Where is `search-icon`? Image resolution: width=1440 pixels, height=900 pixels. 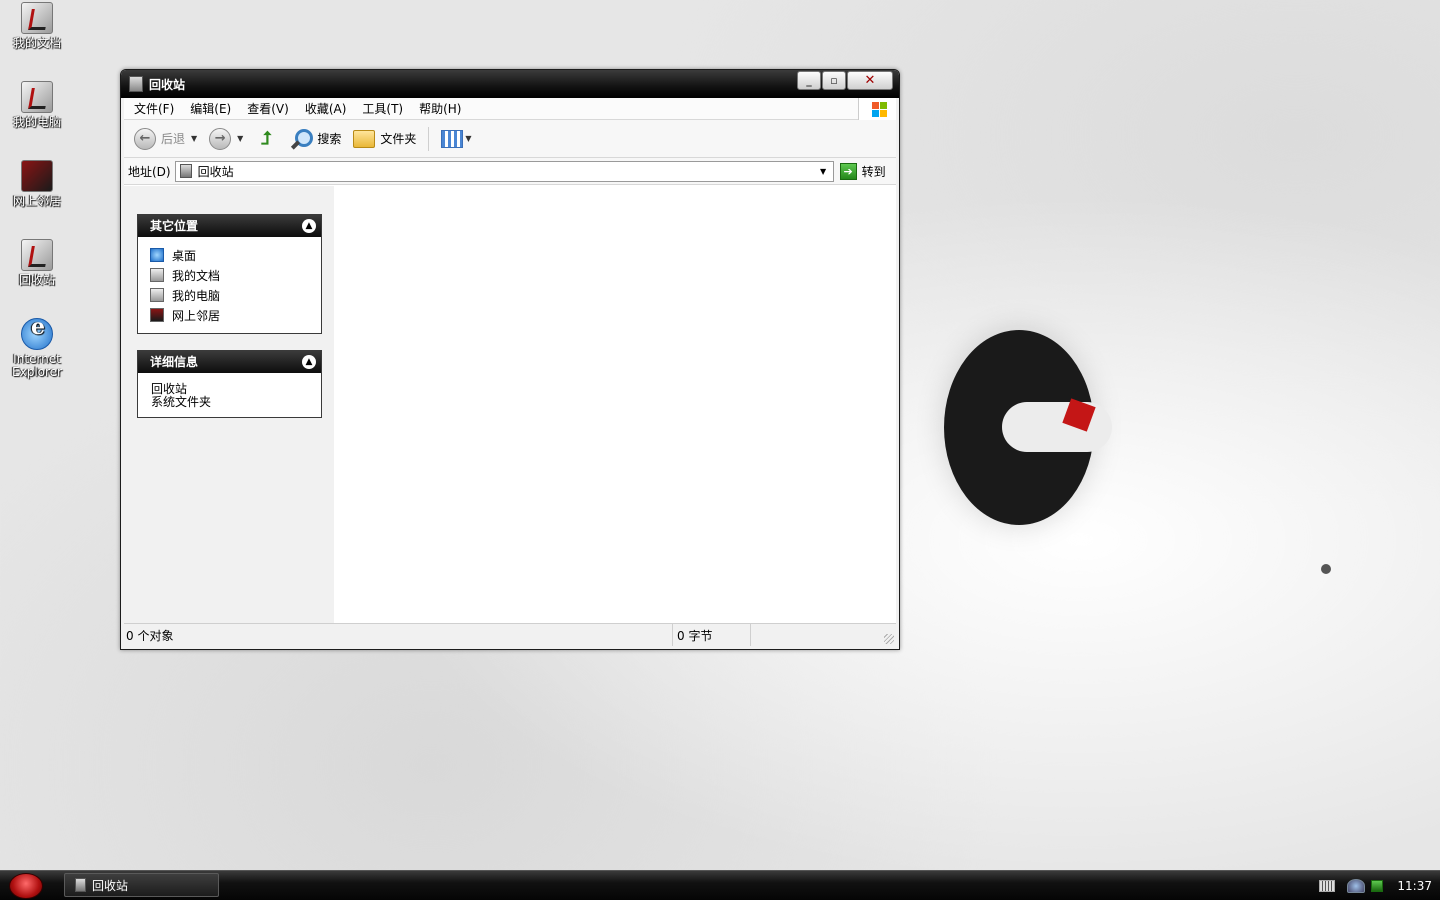
search-icon is located at coordinates (301, 139).